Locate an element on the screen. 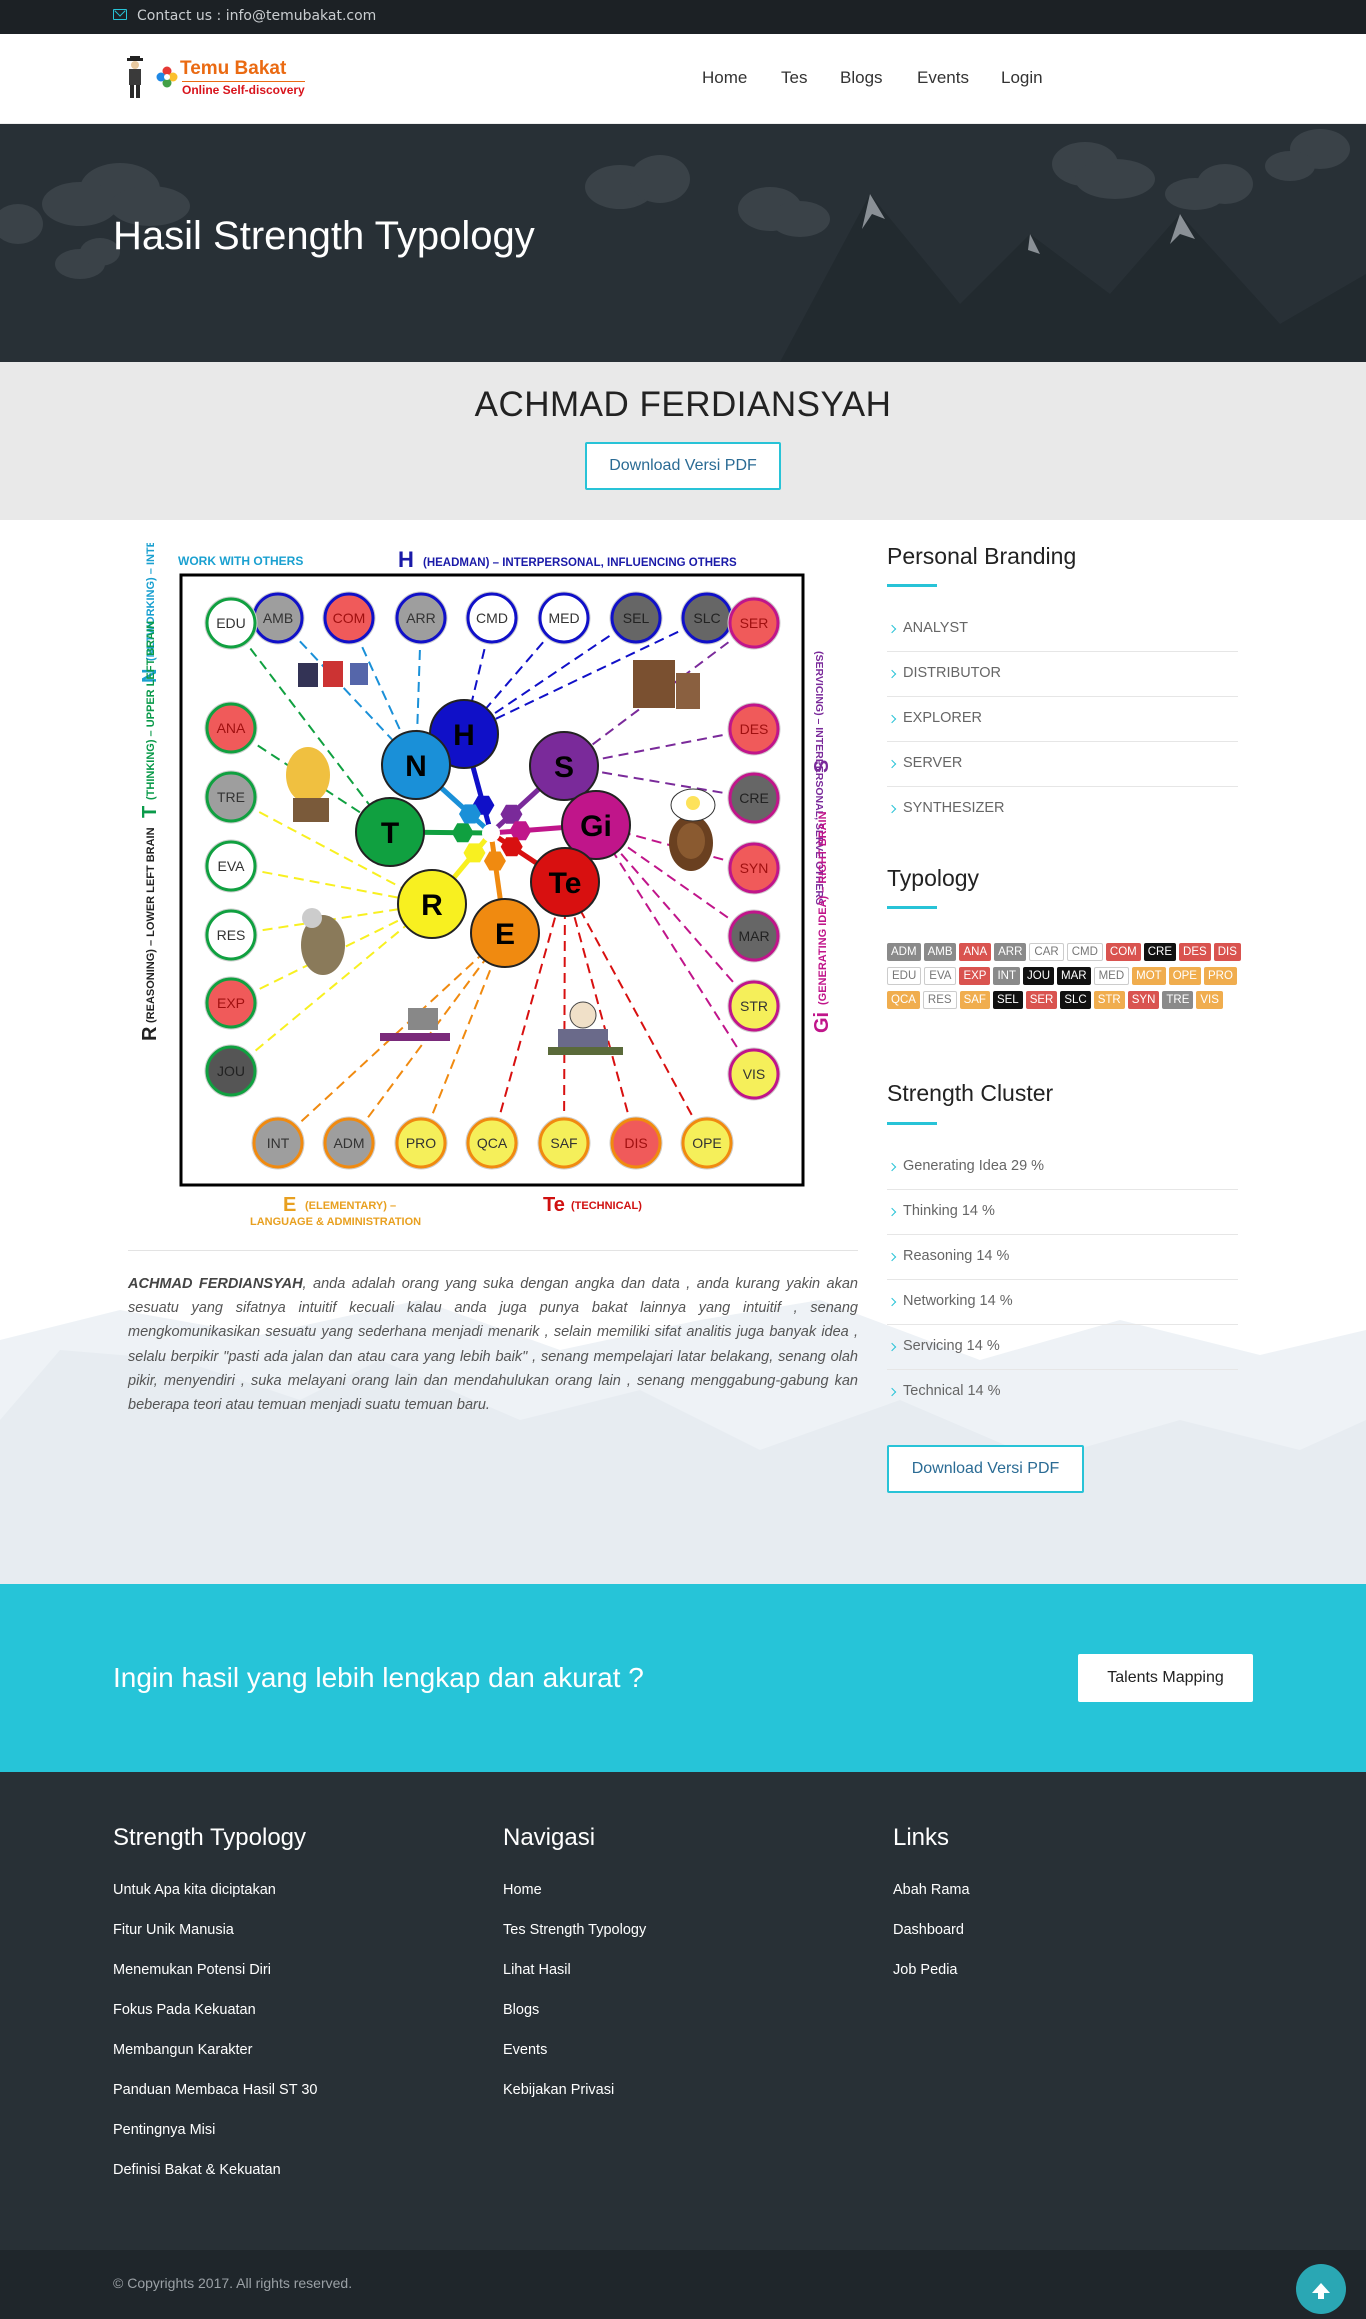 Image resolution: width=1366 pixels, height=2319 pixels. diagram-label-language-admin: LANGUAGE & ADMINISTRATION is located at coordinates (335, 1222).